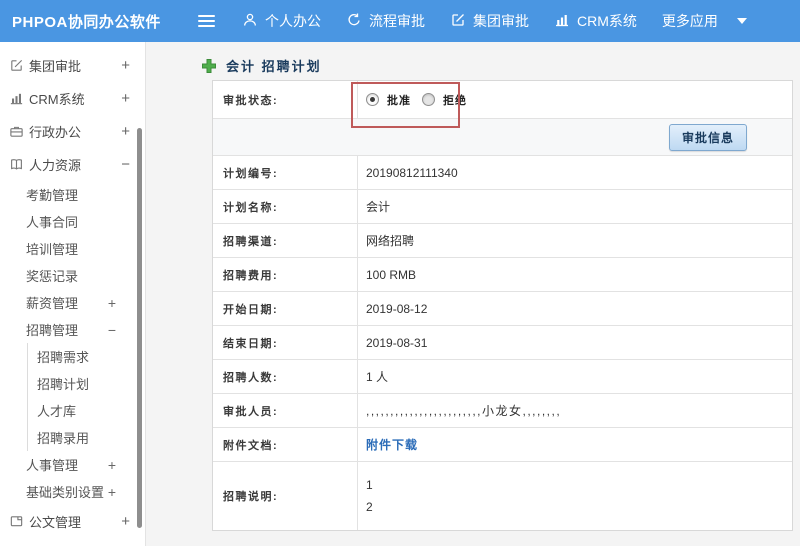 Image resolution: width=800 pixels, height=546 pixels. I want to click on table-row-status: 审批状态: 批准 拒绝, so click(502, 100).